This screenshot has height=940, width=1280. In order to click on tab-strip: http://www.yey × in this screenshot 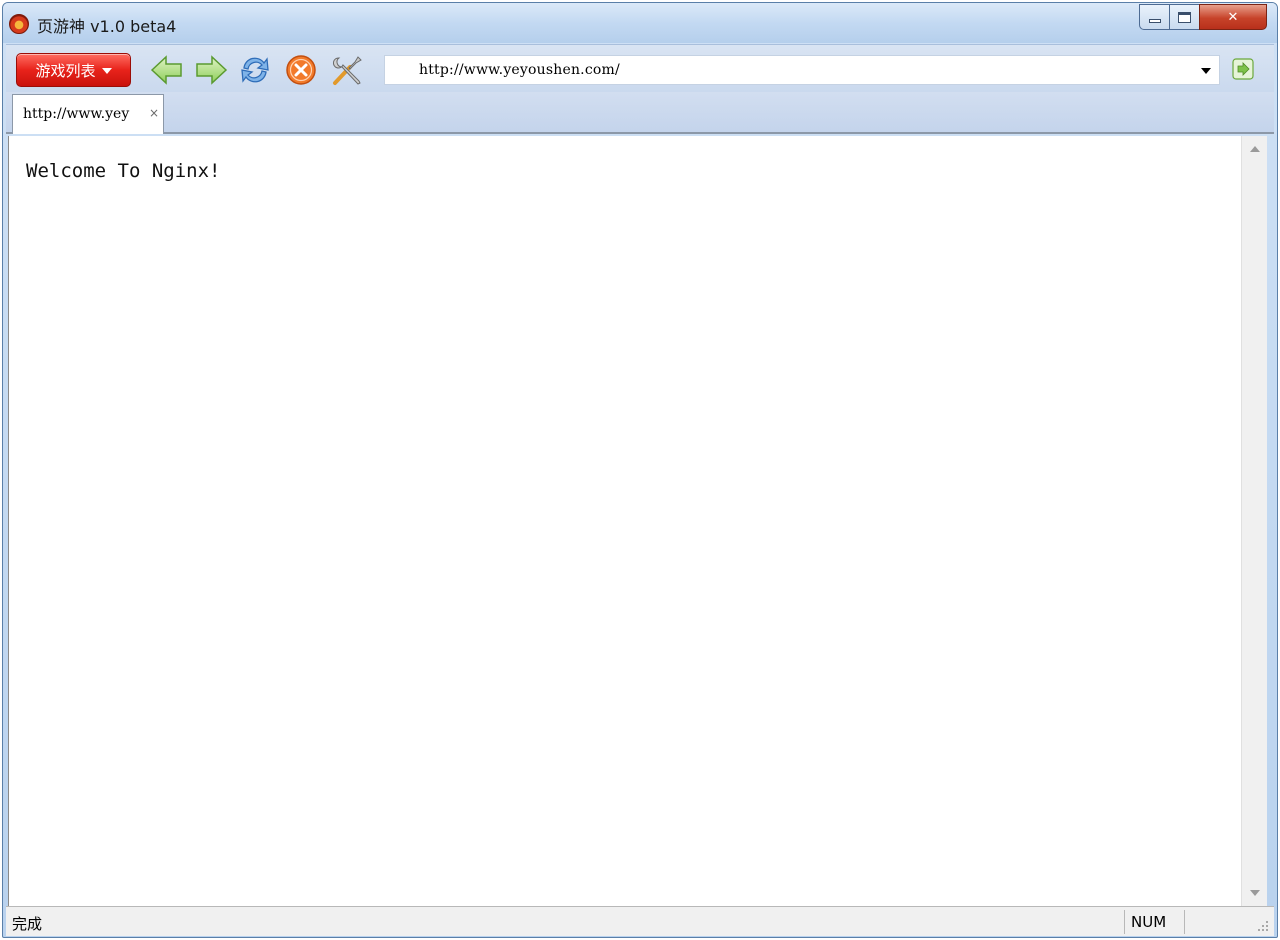, I will do `click(640, 113)`.